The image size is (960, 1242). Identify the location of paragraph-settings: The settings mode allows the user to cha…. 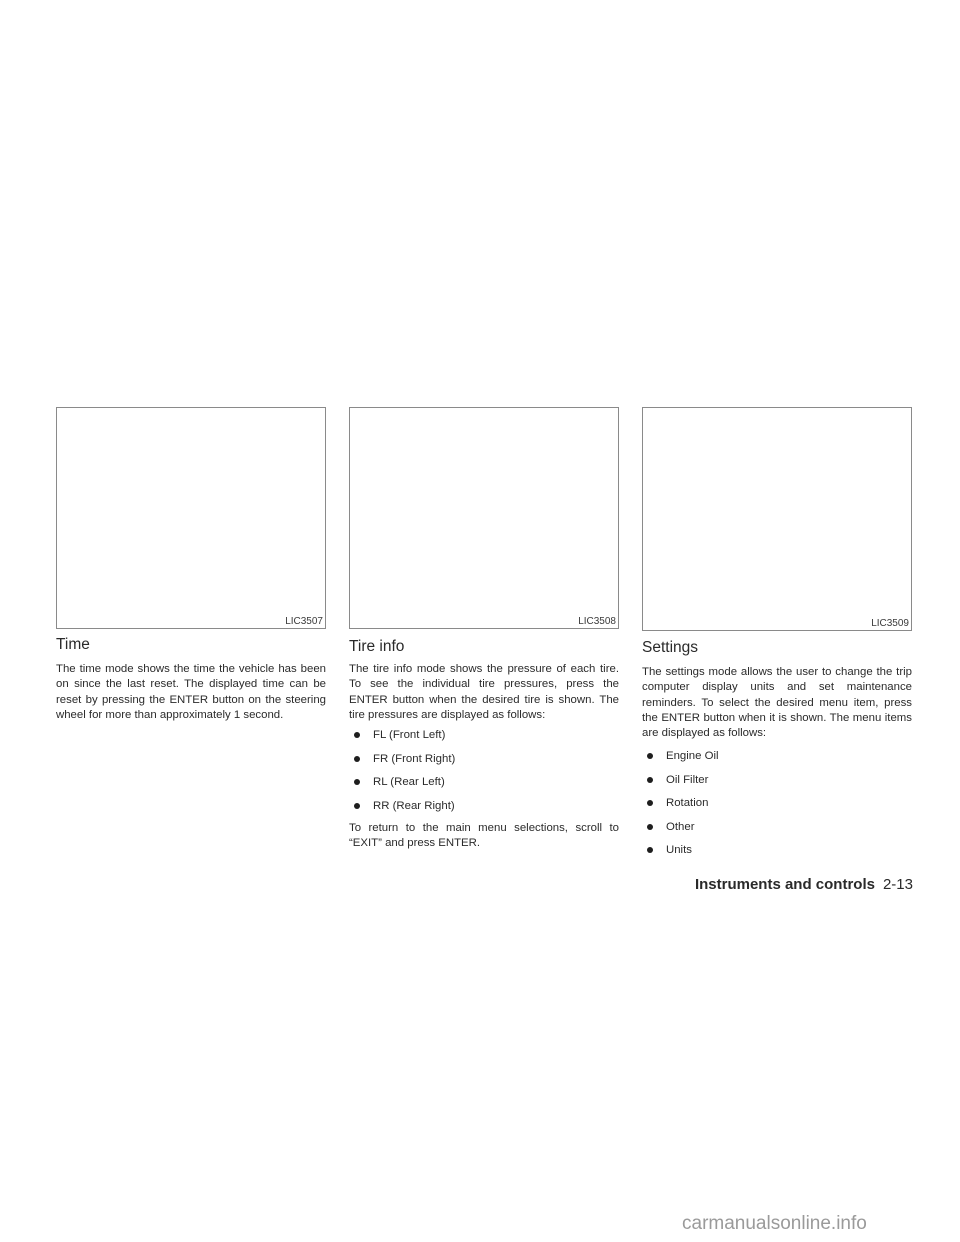
(777, 703).